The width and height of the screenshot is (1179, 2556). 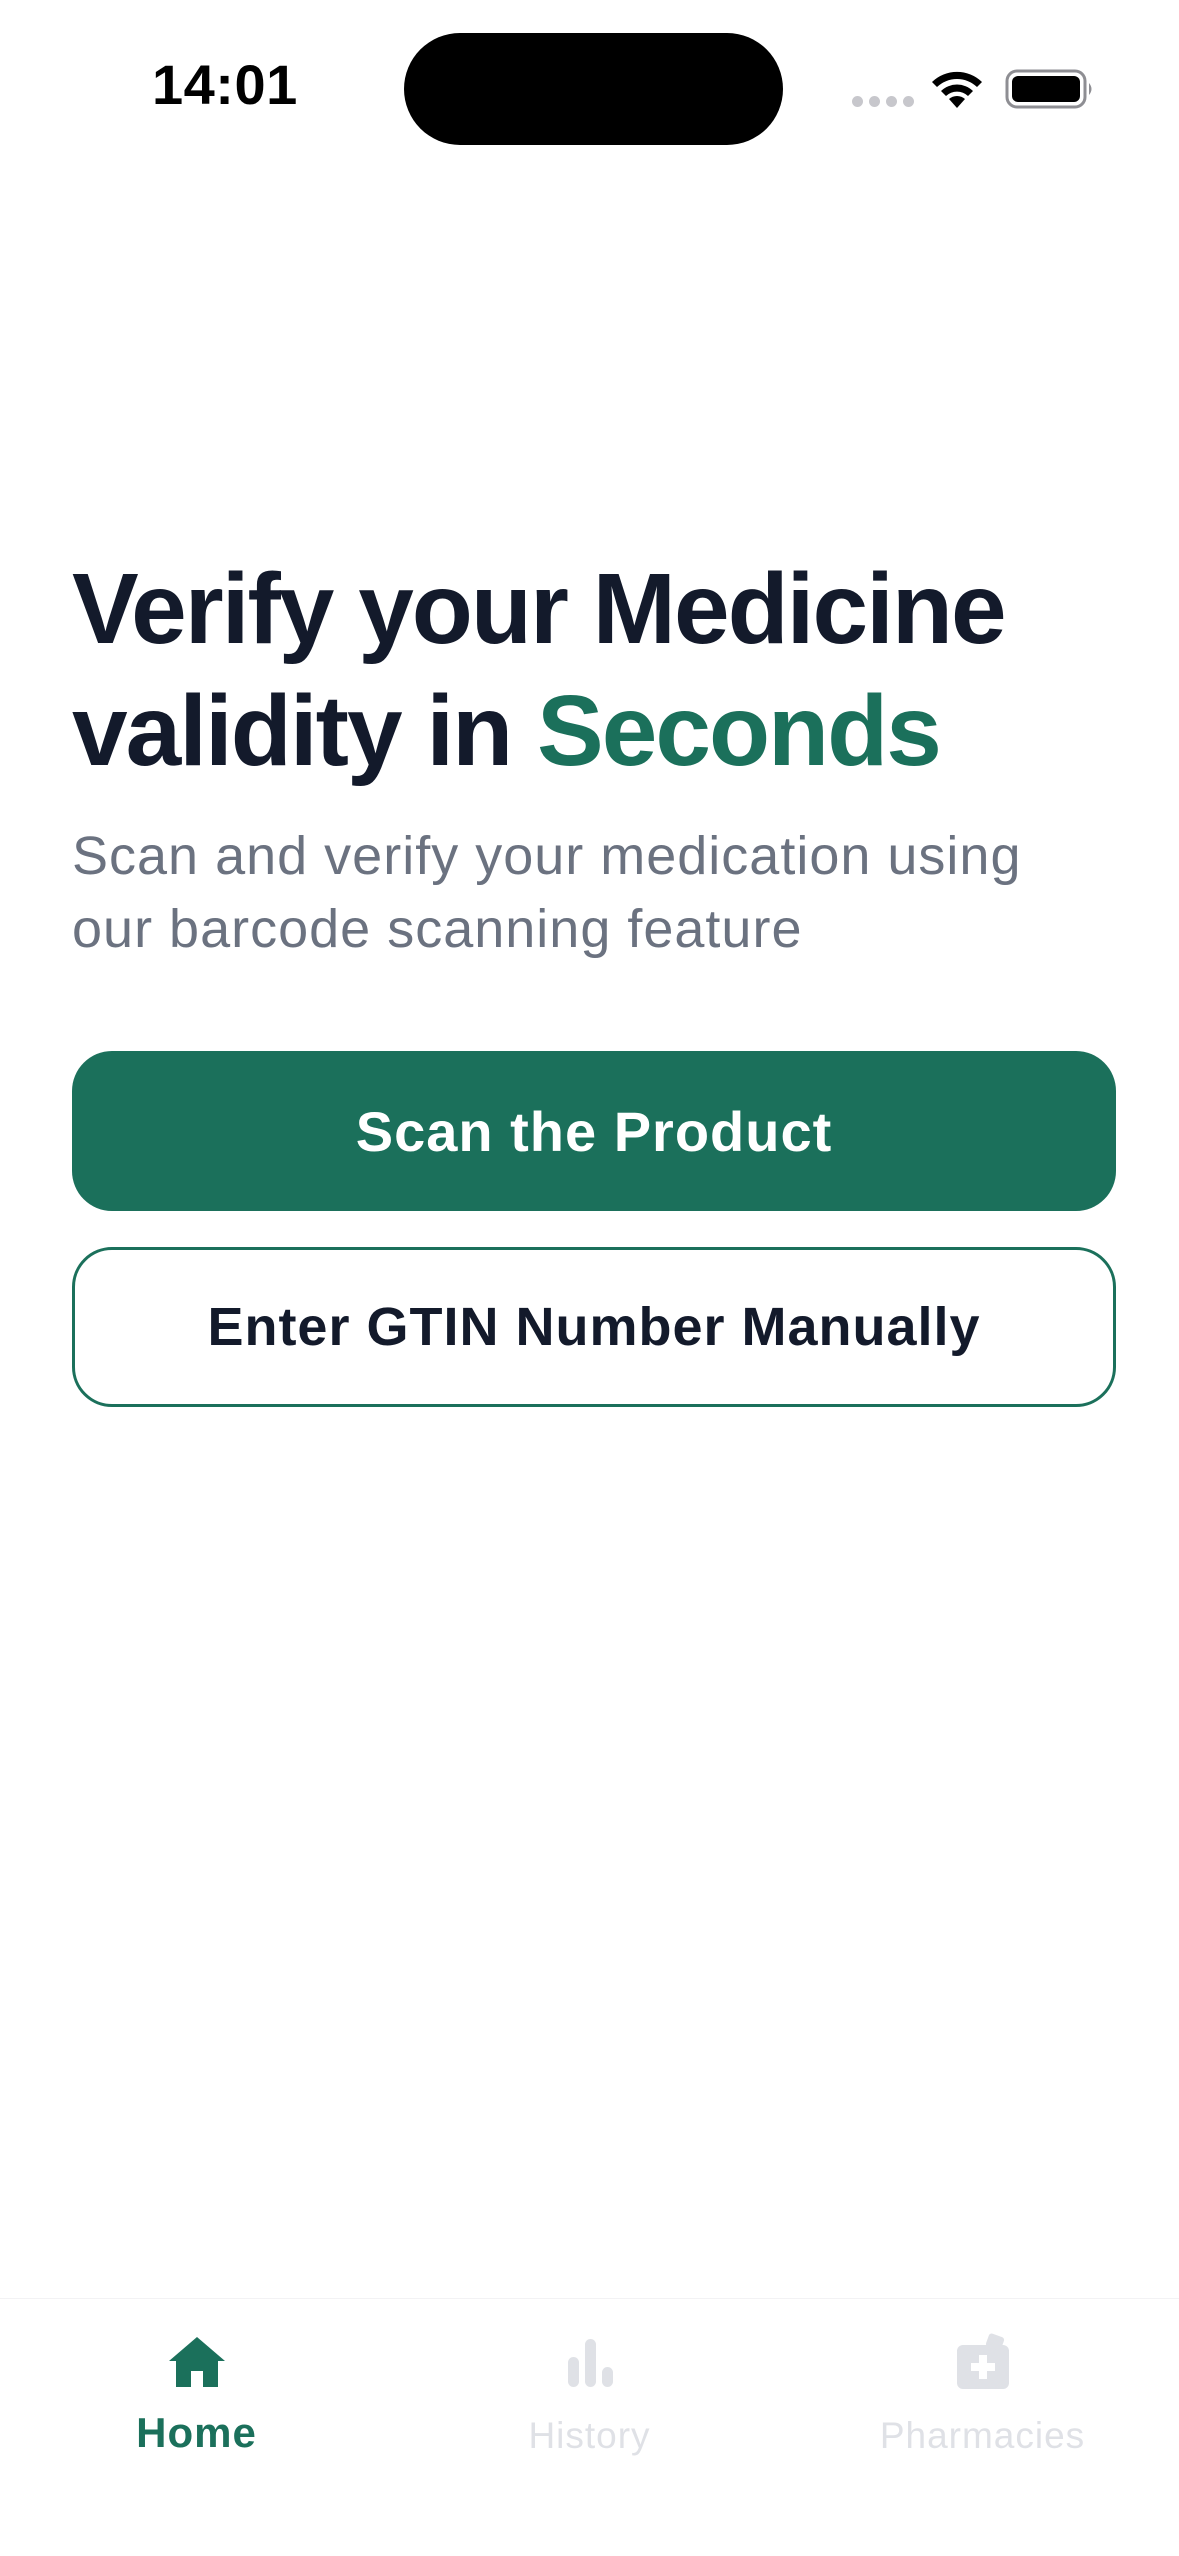 I want to click on tab-pharmacies: Pharmacies, so click(x=982, y=2399).